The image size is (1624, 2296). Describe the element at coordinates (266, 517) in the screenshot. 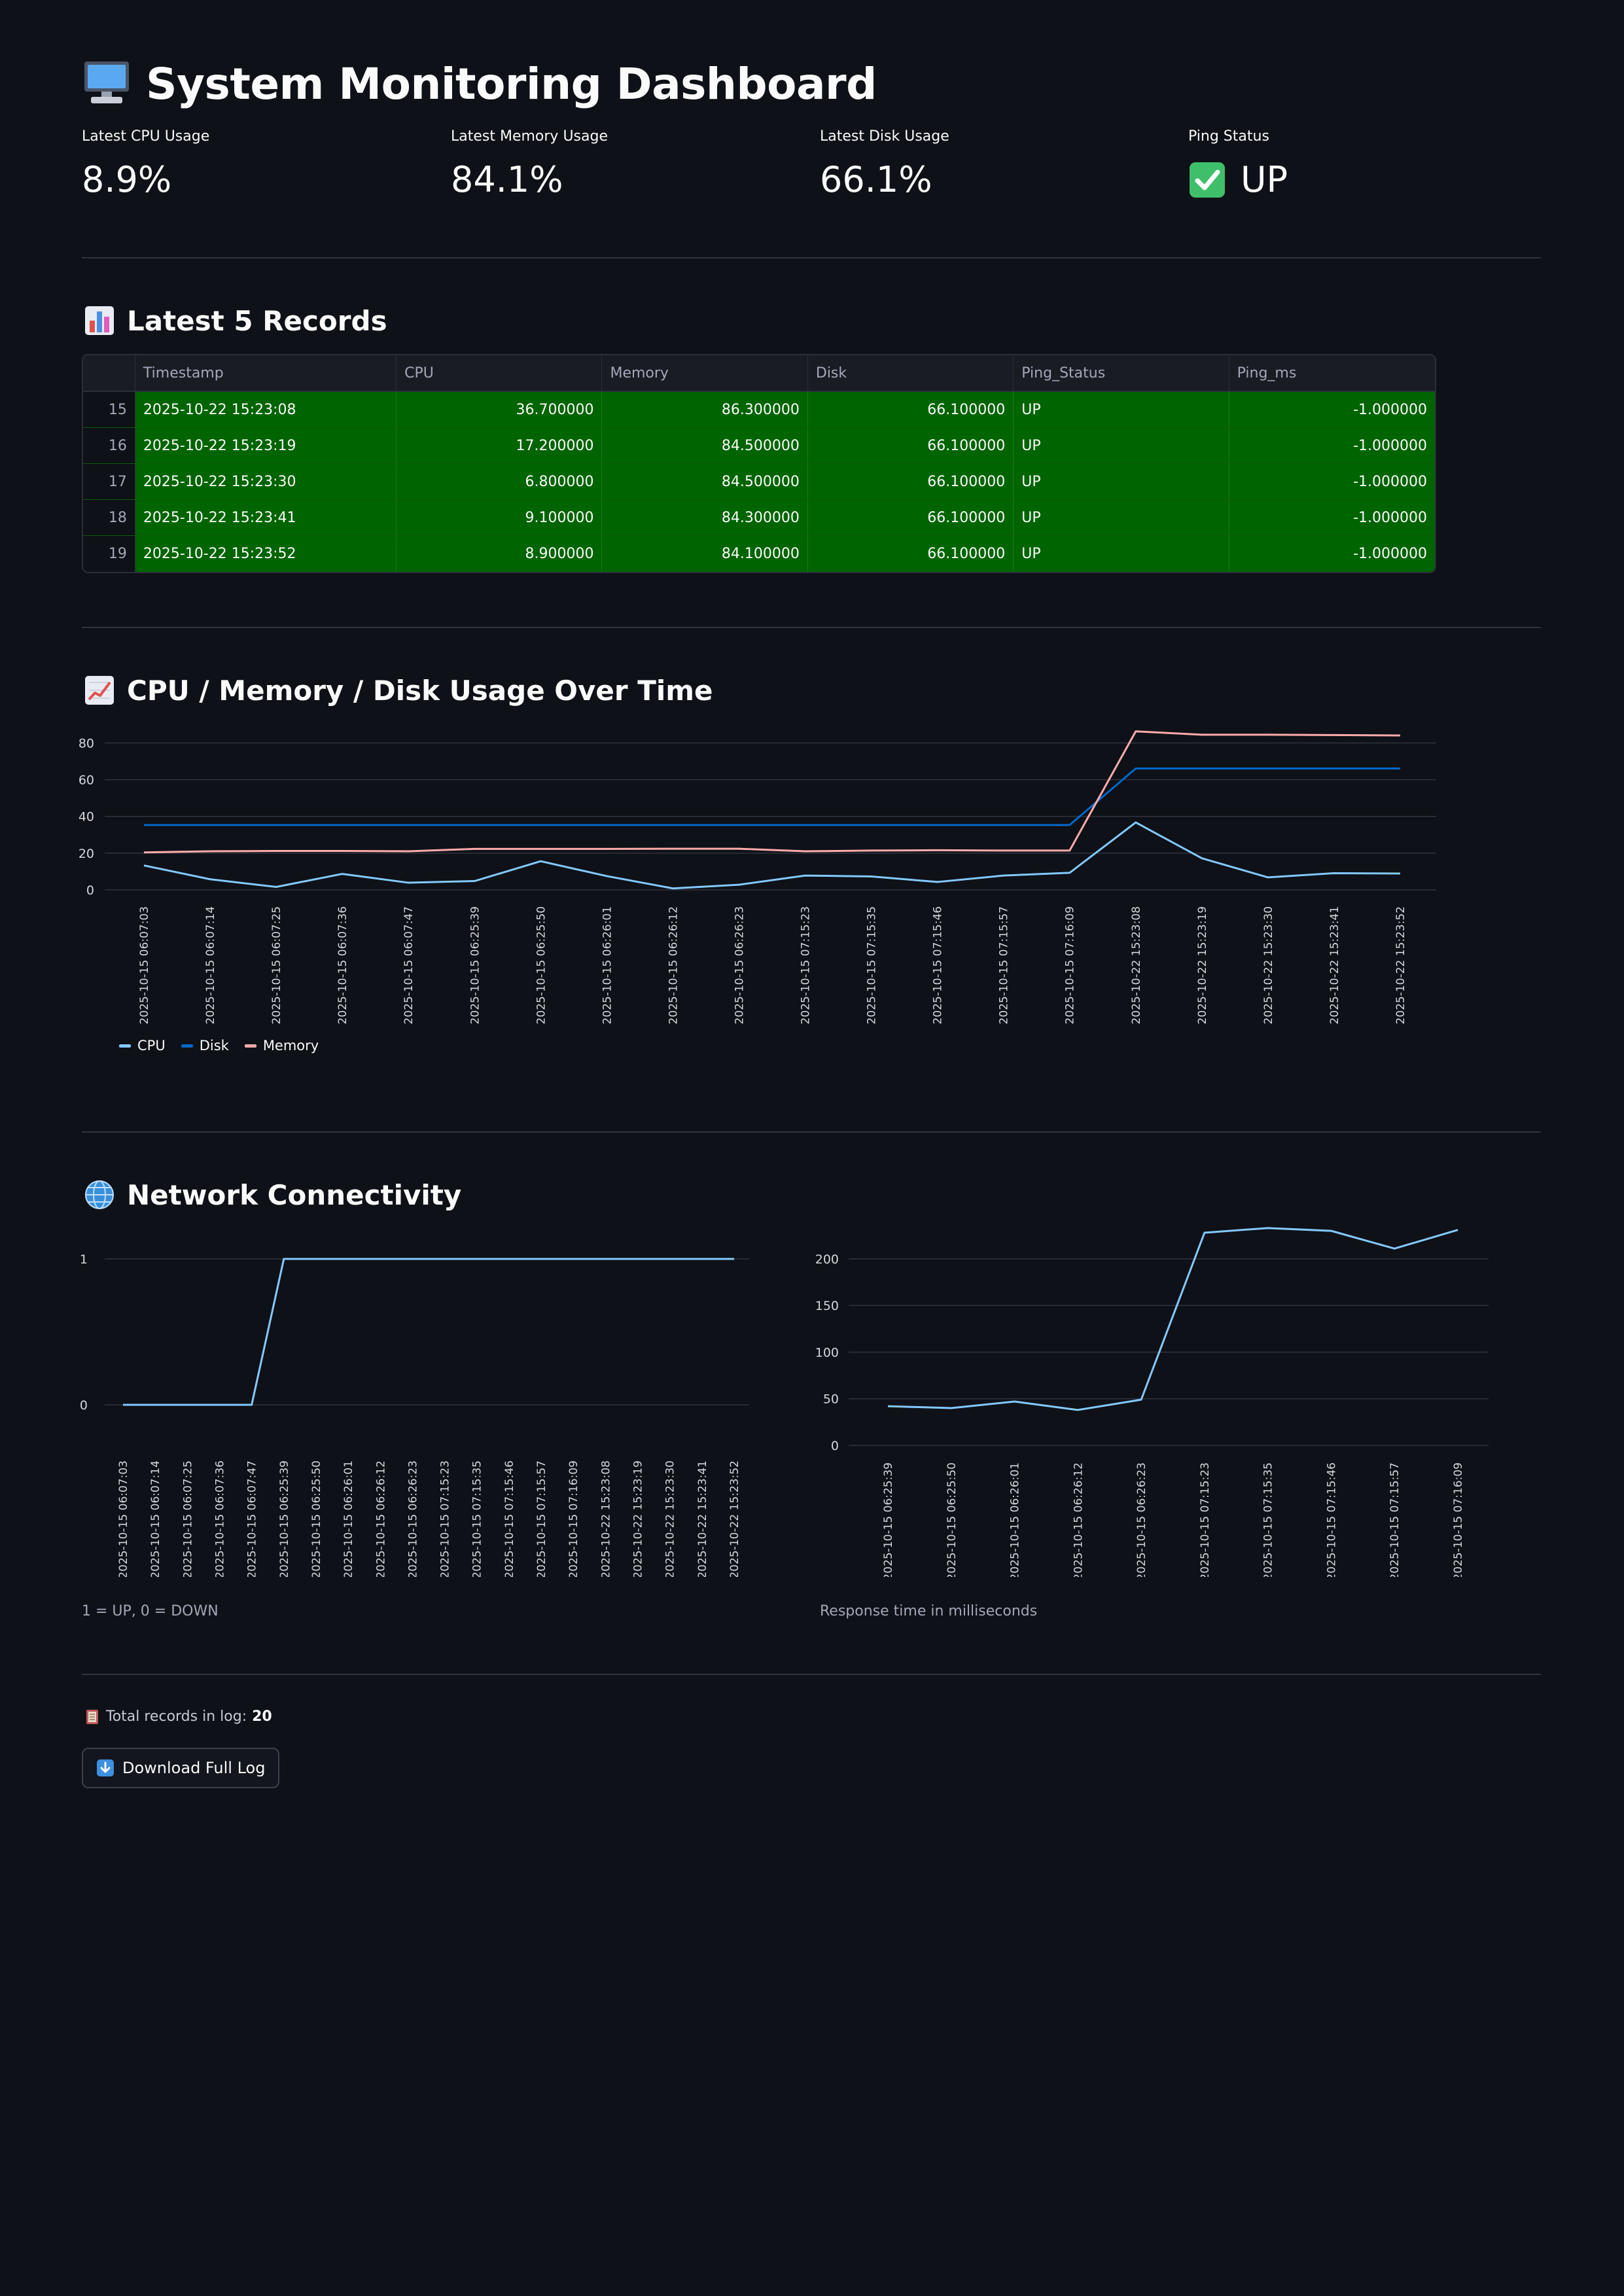

I see `cell-timestamp: 2025-10-22 15:23:41` at that location.